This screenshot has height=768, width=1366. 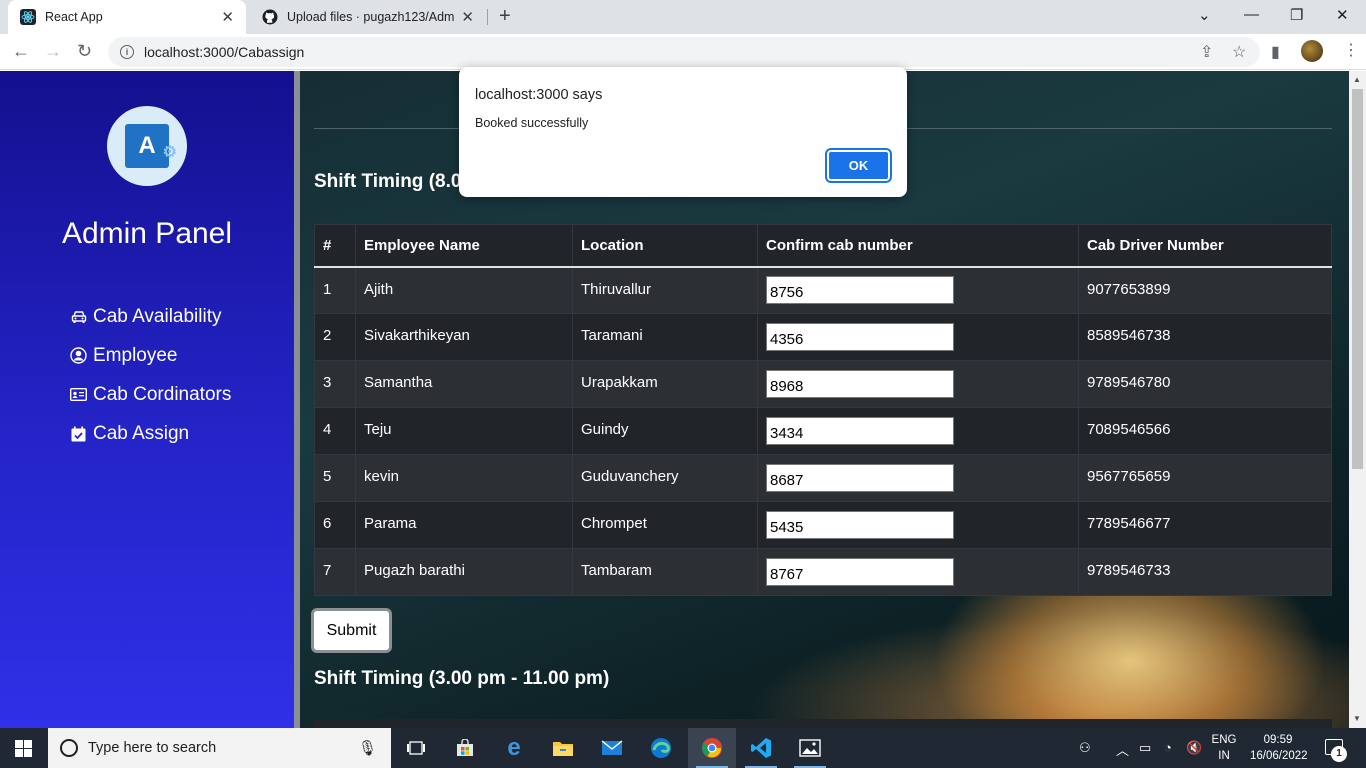 What do you see at coordinates (563, 748) in the screenshot?
I see `file-explorer-icon` at bounding box center [563, 748].